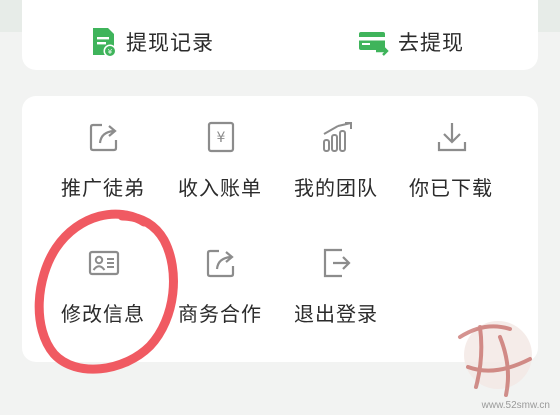  What do you see at coordinates (337, 137) in the screenshot?
I see `team-chart-icon` at bounding box center [337, 137].